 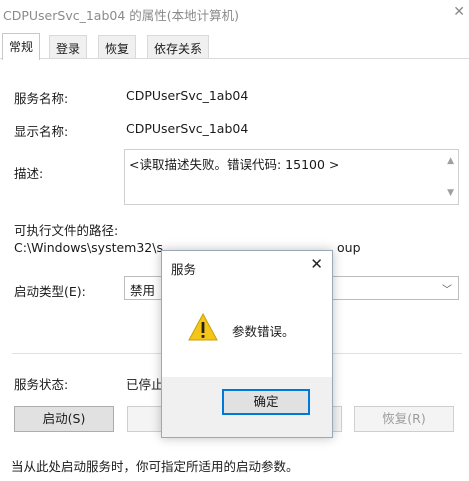 I want to click on scroll-up-icon: ▲, so click(x=450, y=161).